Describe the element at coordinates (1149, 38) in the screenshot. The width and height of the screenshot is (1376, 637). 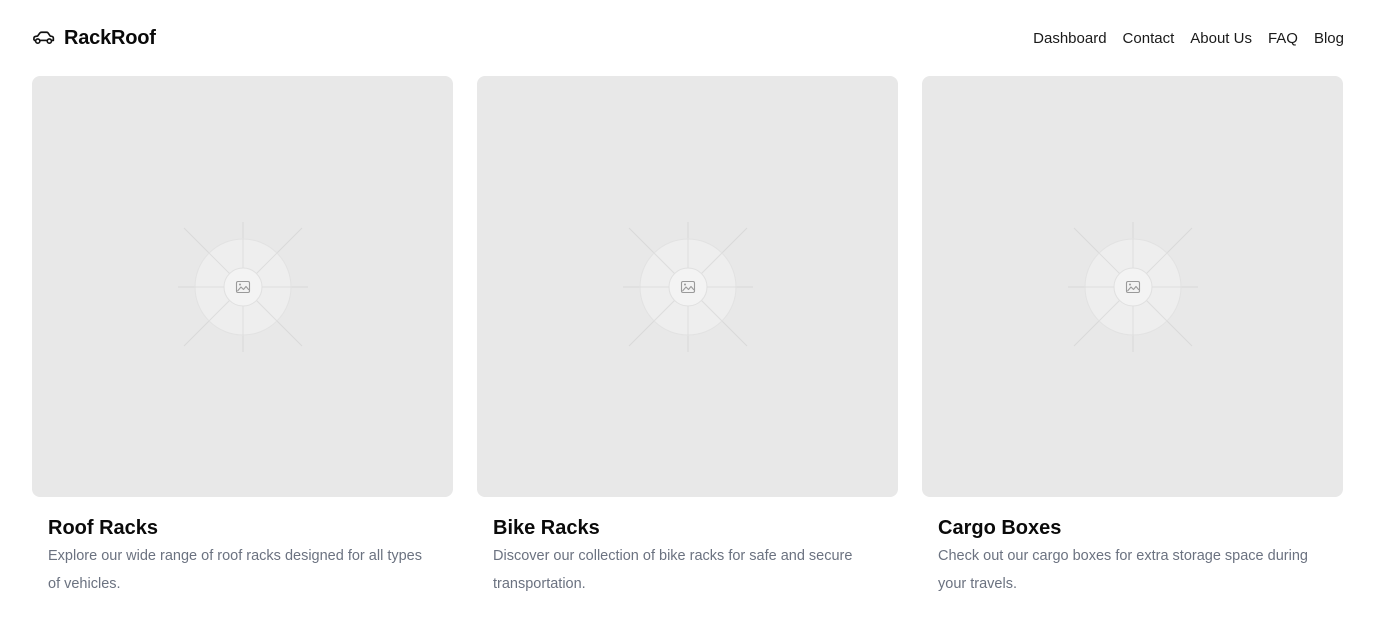
I see `nav-link-contact: Contact` at that location.